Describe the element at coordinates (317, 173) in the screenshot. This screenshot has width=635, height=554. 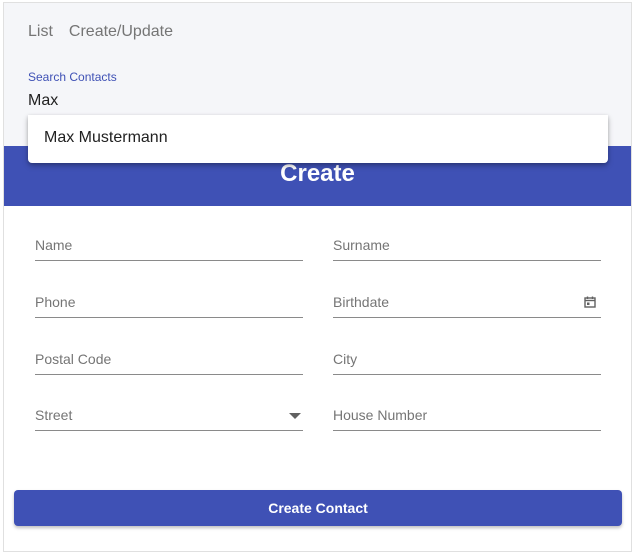
I see `form-title: Create` at that location.